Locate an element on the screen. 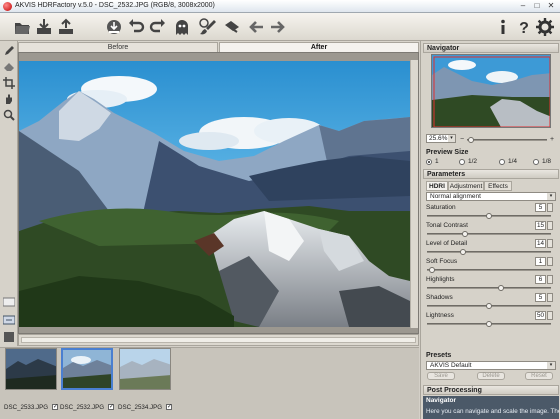 Image resolution: width=560 pixels, height=419 pixels. filmstrip-item: DSC_2533.JPG ✓ is located at coordinates (31, 379).